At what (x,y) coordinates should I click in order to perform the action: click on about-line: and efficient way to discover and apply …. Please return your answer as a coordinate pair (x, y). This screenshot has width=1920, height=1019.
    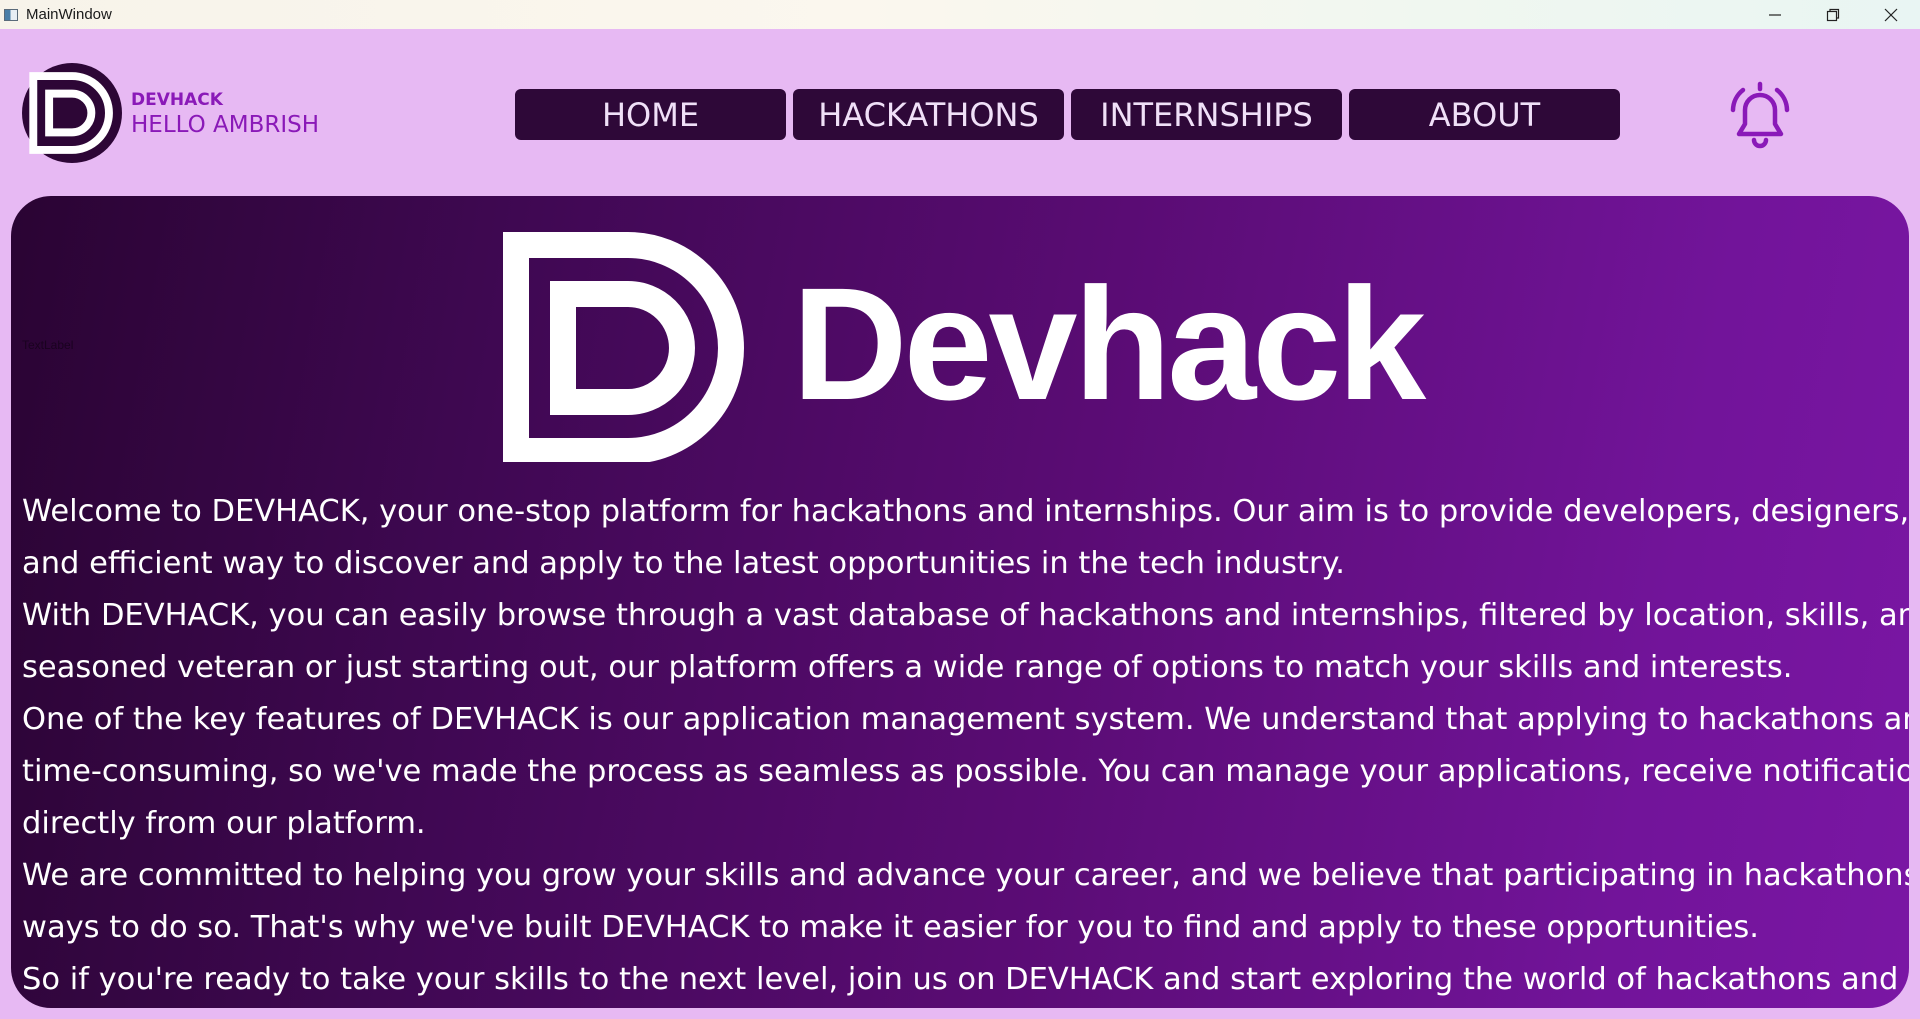
    Looking at the image, I should click on (683, 563).